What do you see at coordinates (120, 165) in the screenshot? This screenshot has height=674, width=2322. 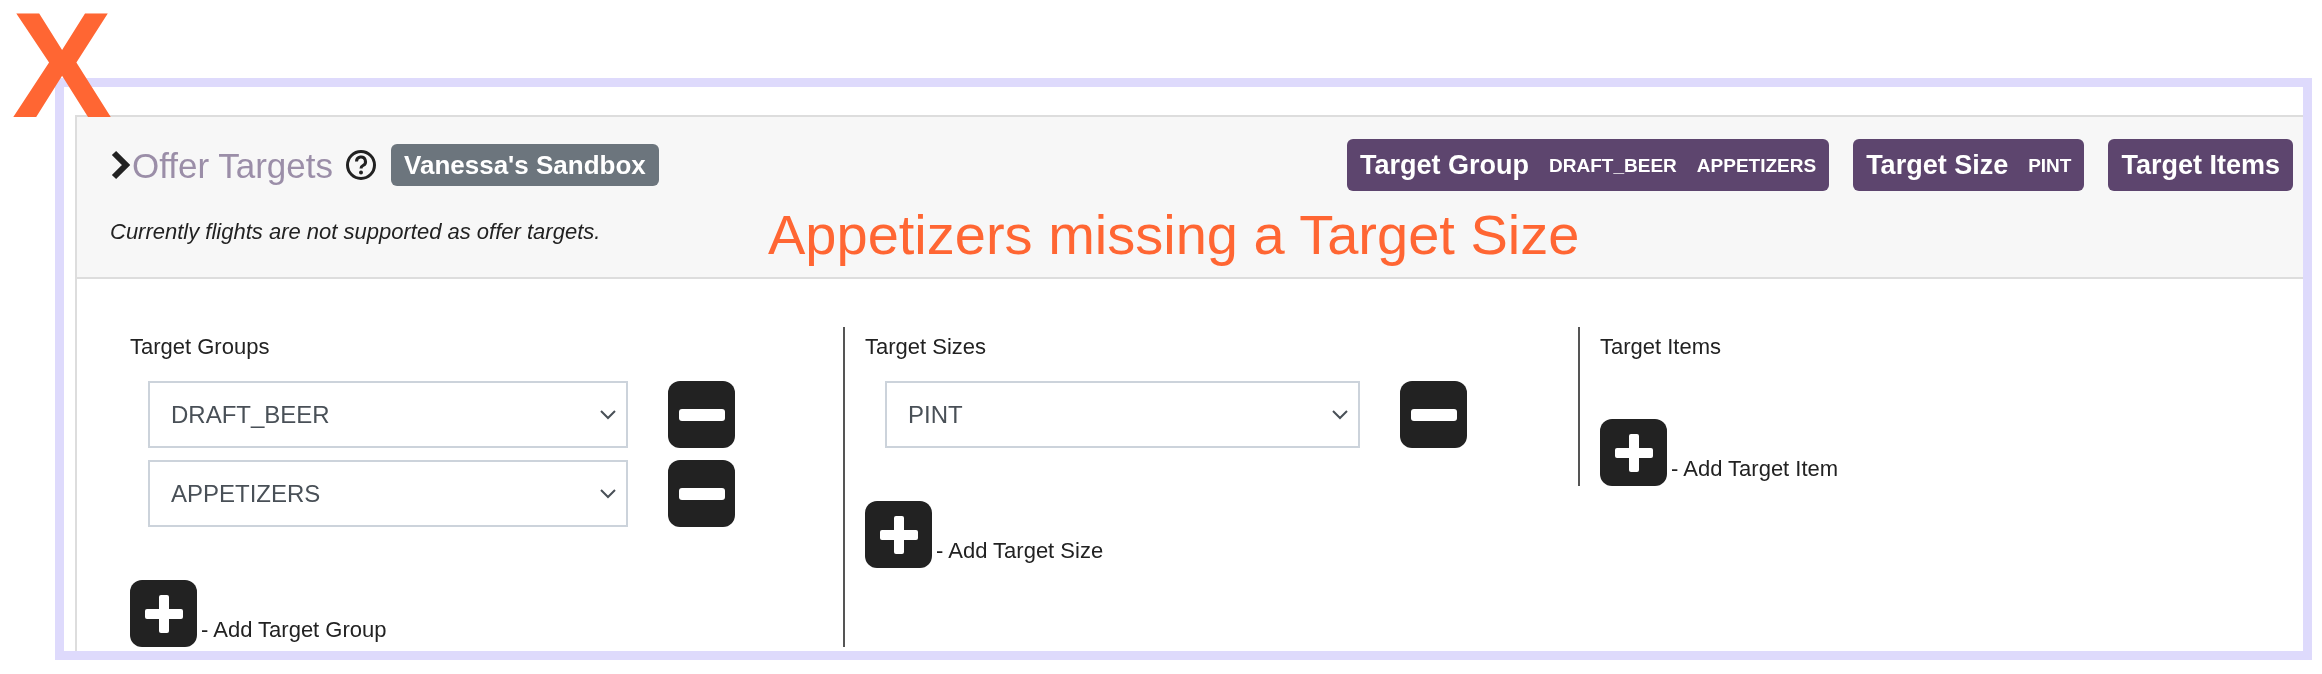 I see `chevron-right-icon` at bounding box center [120, 165].